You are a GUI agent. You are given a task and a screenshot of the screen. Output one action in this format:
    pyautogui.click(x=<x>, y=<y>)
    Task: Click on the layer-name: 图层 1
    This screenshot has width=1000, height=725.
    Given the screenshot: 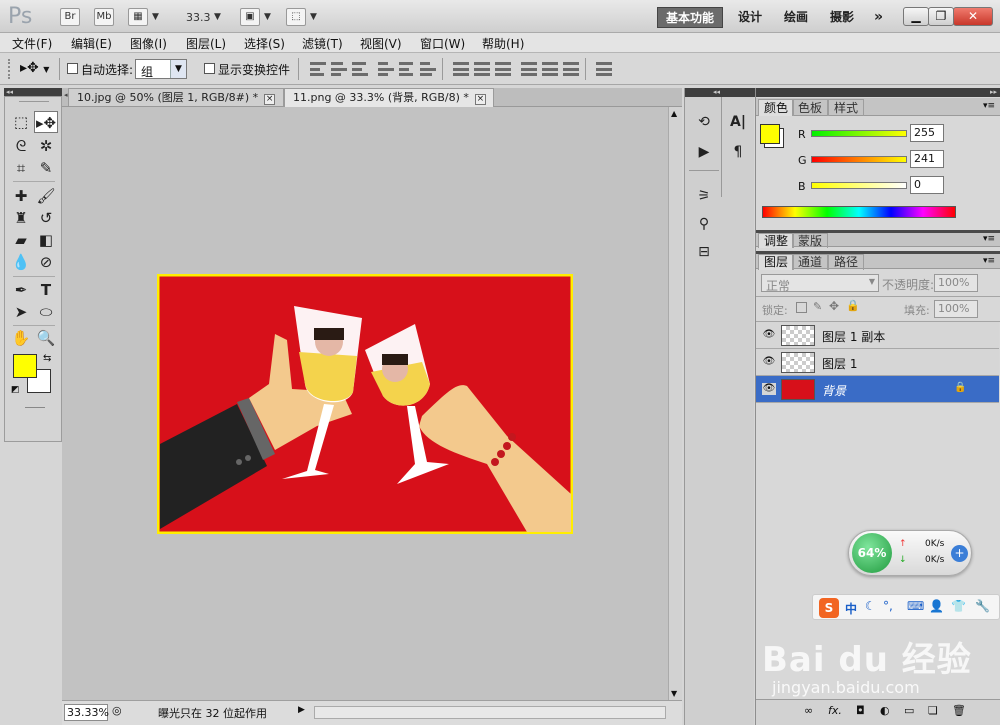 What is the action you would take?
    pyautogui.click(x=839, y=363)
    